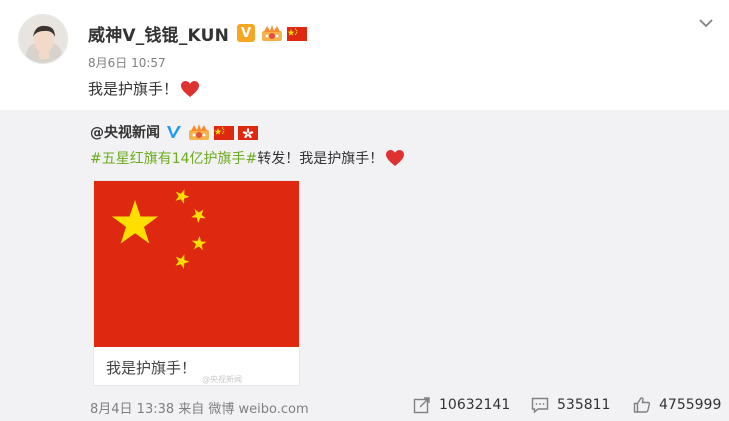 The height and width of the screenshot is (421, 729). What do you see at coordinates (540, 405) in the screenshot?
I see `comment-icon` at bounding box center [540, 405].